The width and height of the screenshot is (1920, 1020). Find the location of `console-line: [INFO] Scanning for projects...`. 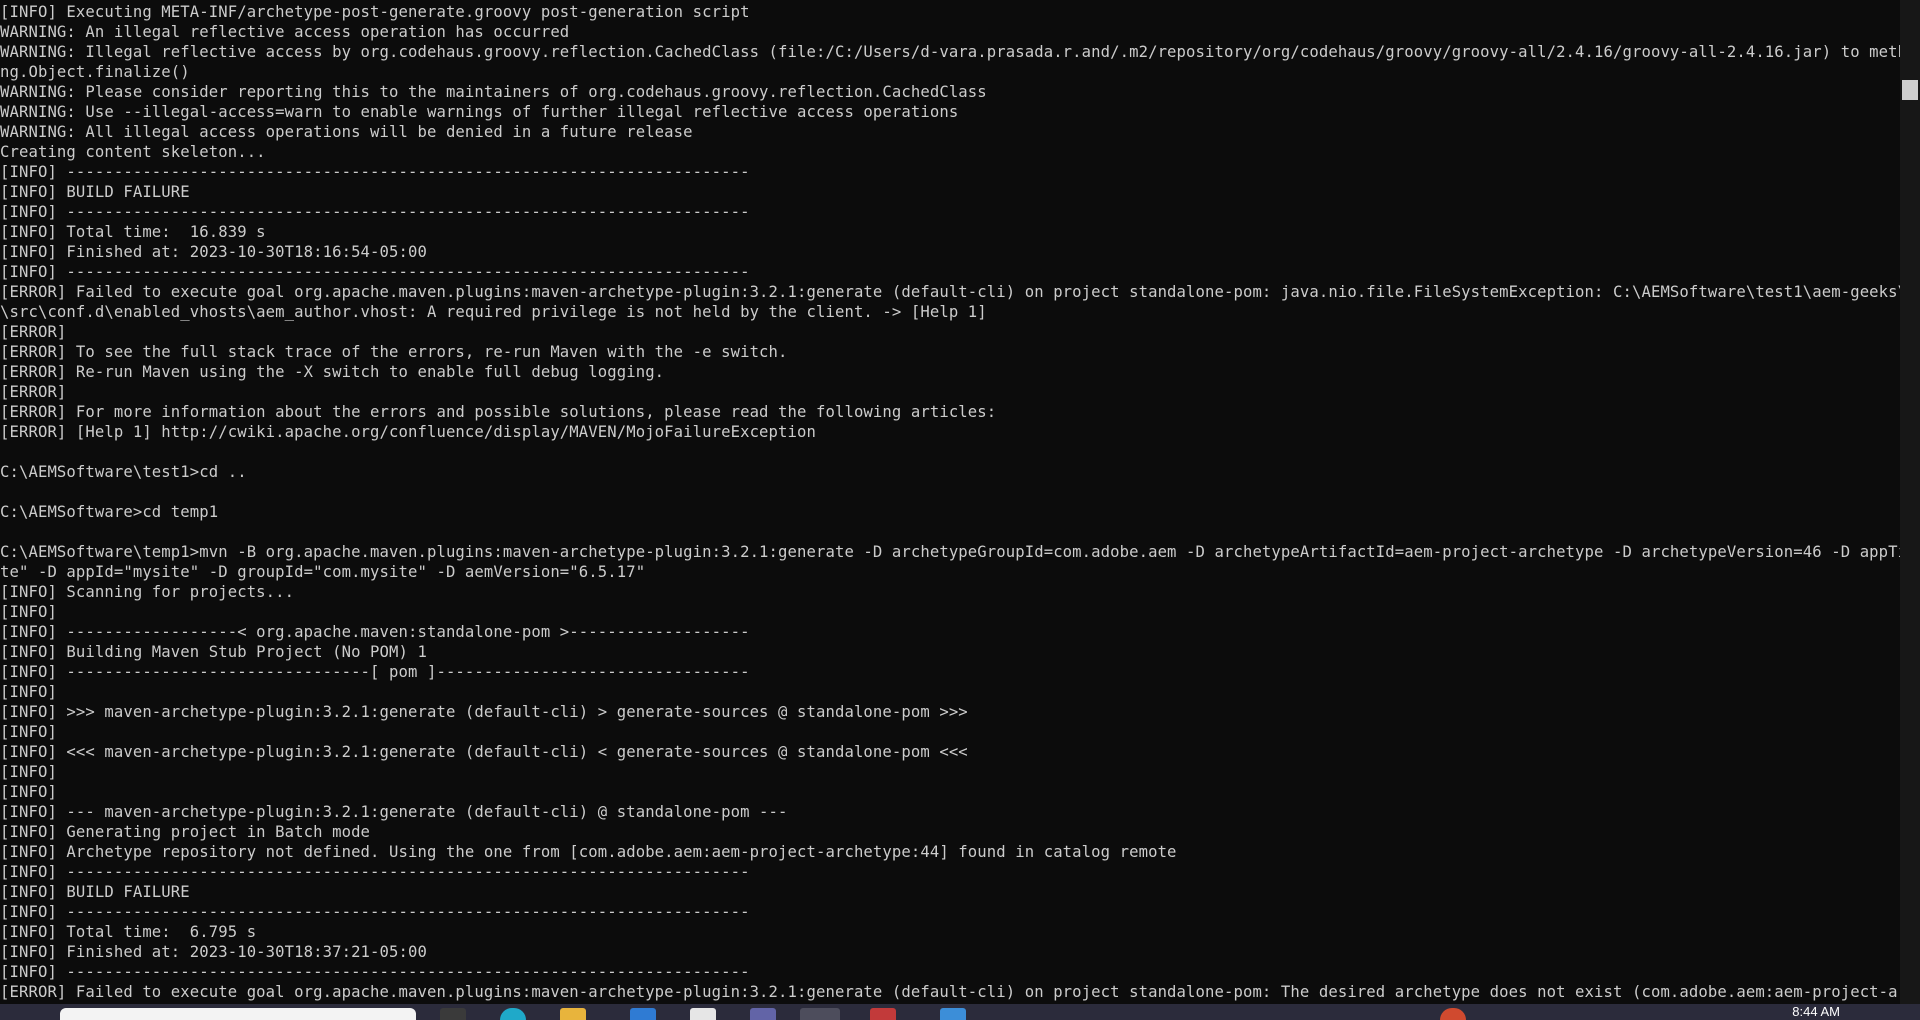

console-line: [INFO] Scanning for projects... is located at coordinates (147, 592).